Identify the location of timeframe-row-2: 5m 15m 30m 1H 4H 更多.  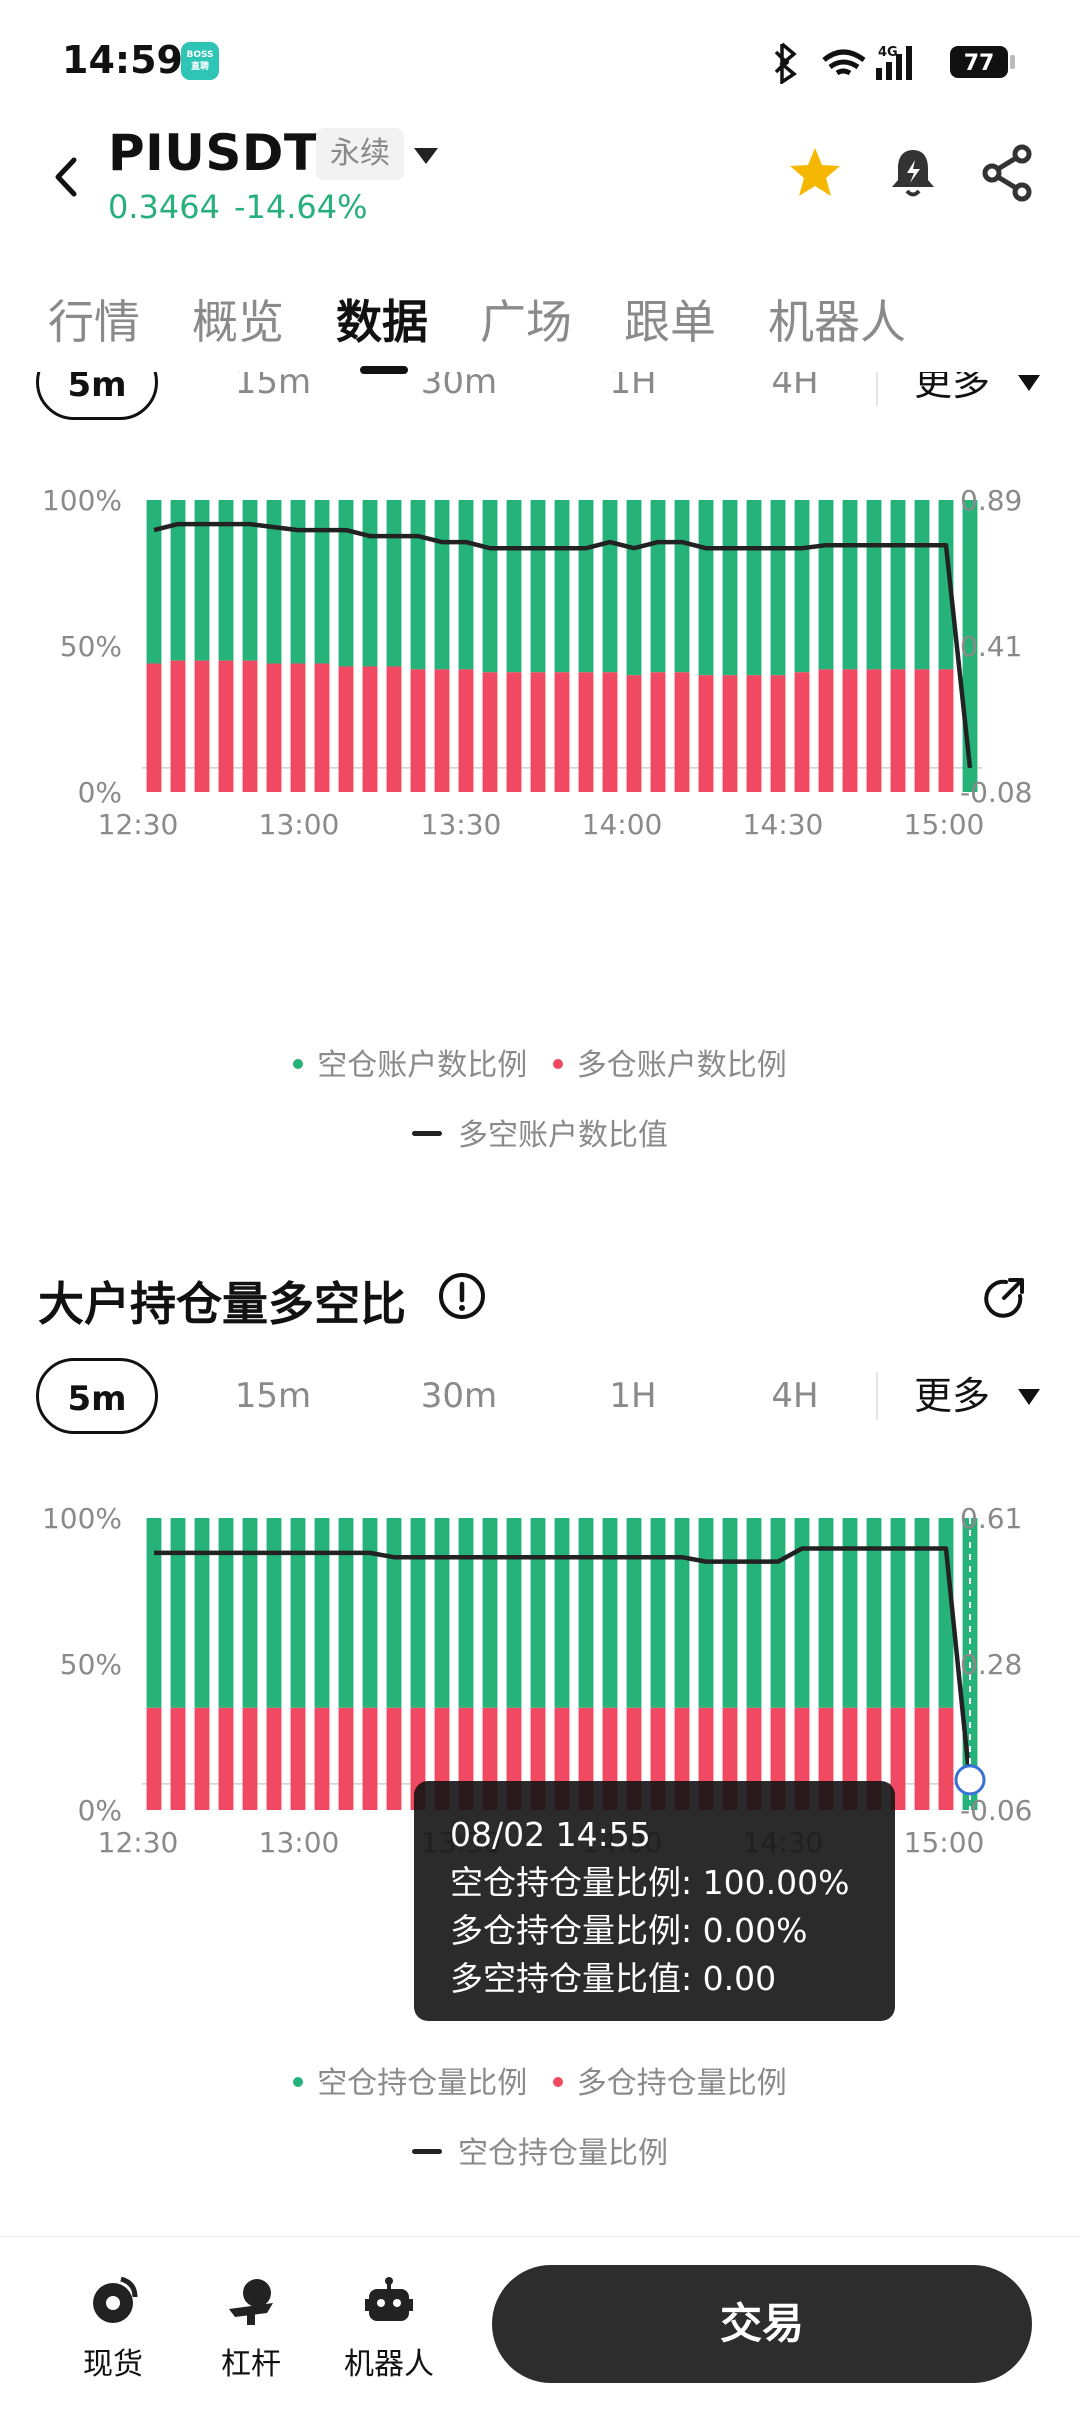
(540, 1398).